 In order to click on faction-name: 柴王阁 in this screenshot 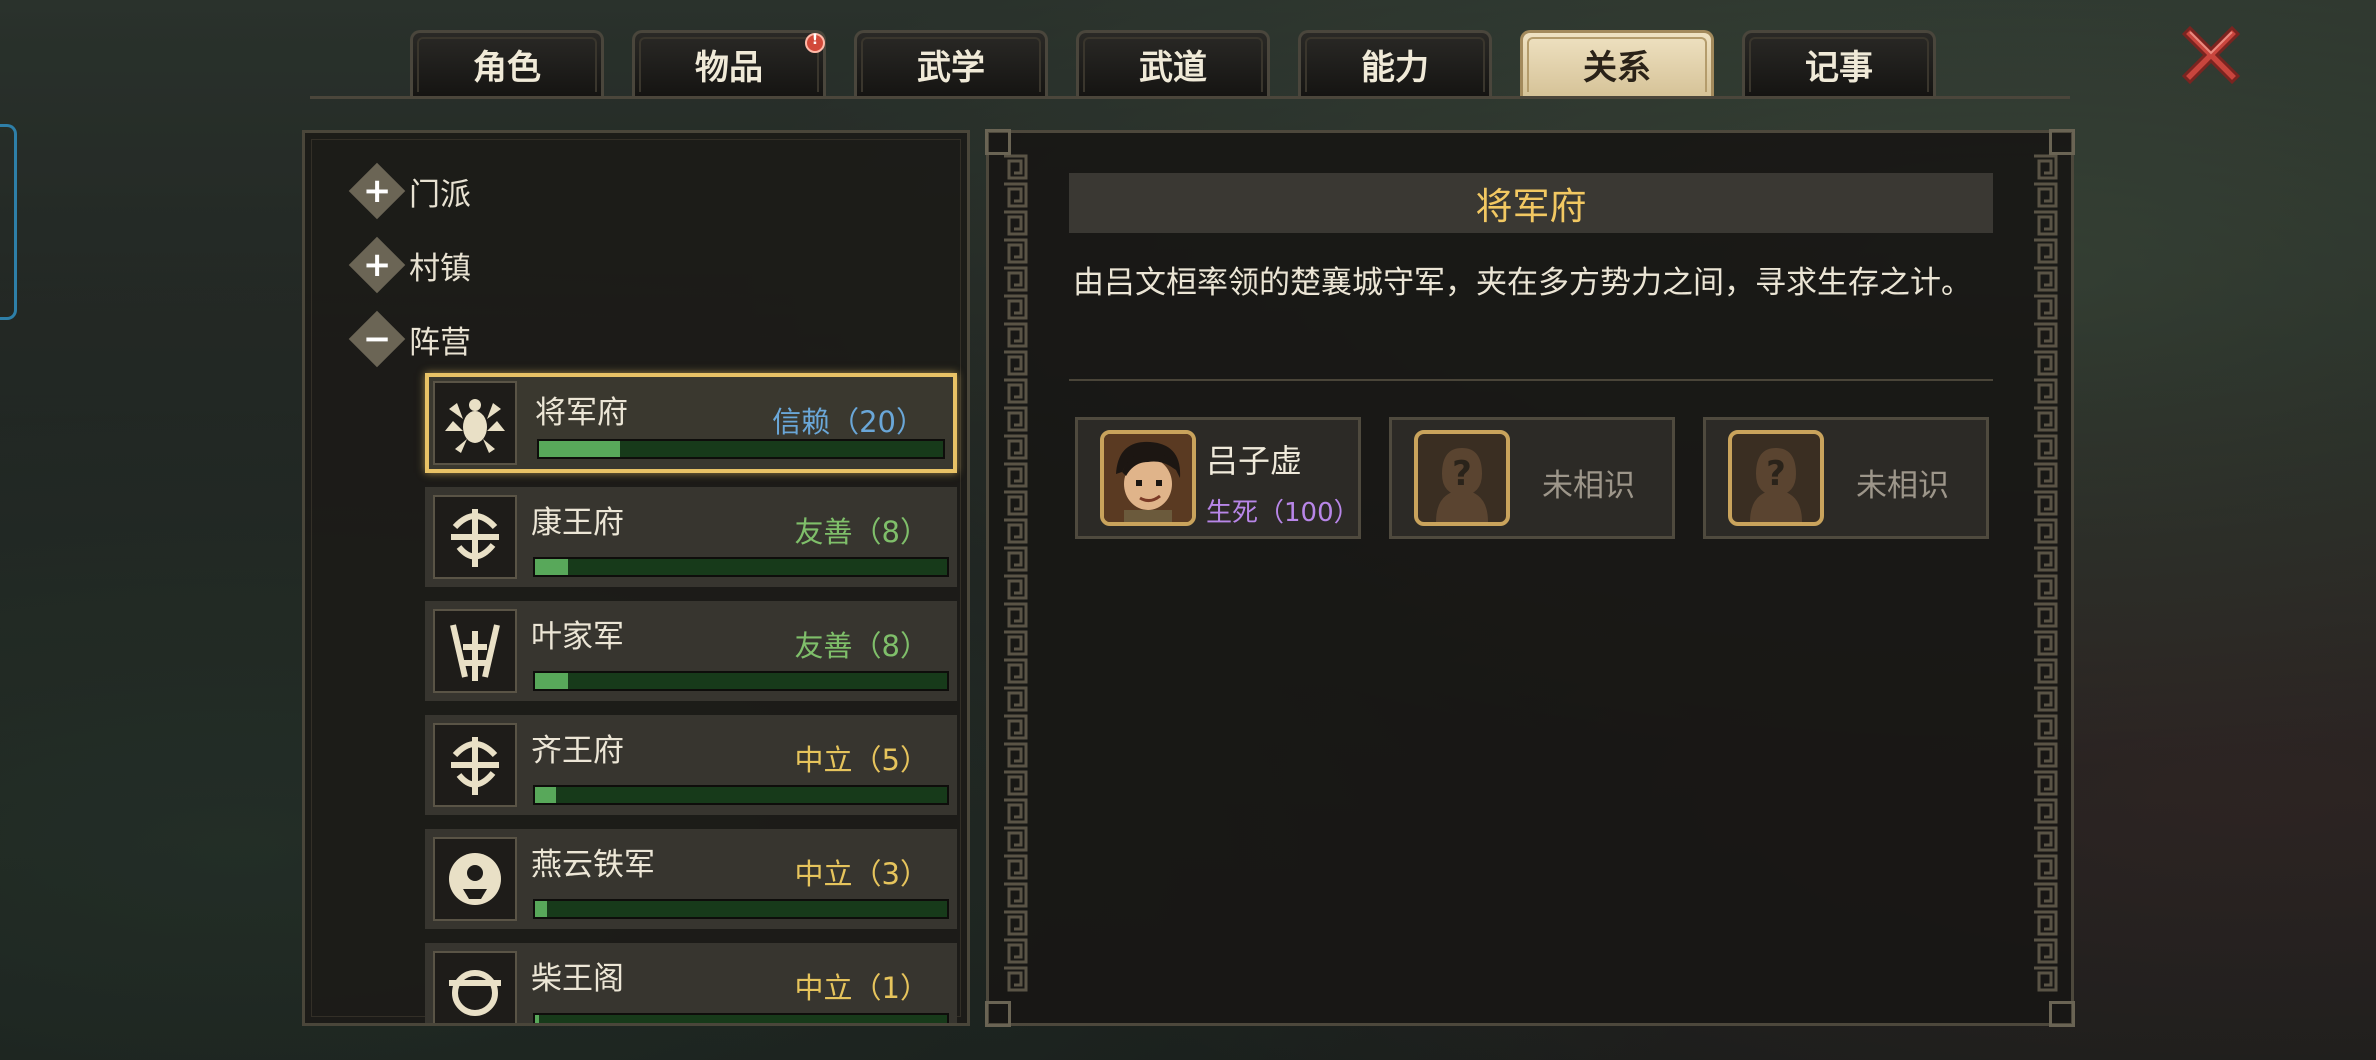, I will do `click(577, 979)`.